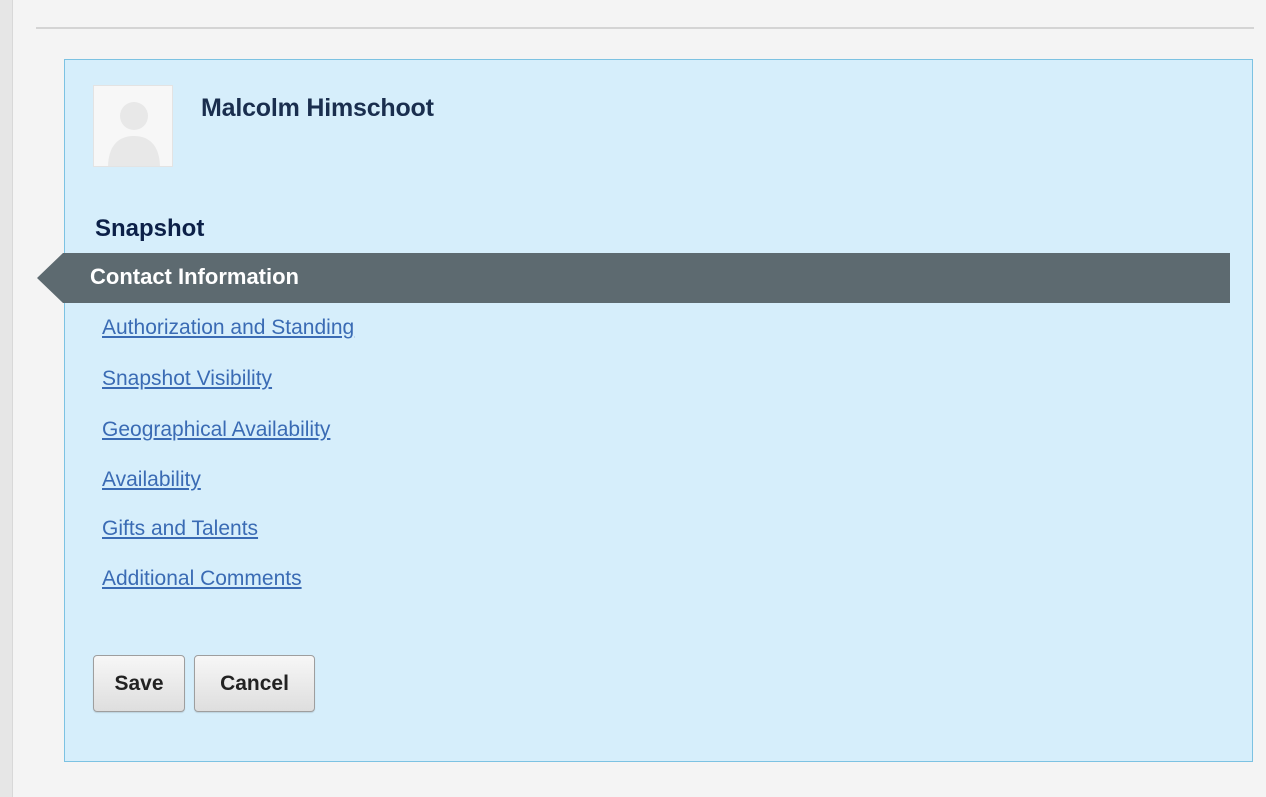  What do you see at coordinates (180, 529) in the screenshot?
I see `nav-link-gifts-and-talents: Gifts and Talents` at bounding box center [180, 529].